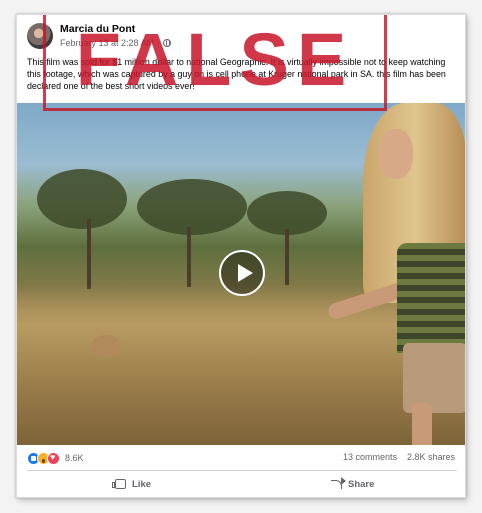 This screenshot has width=482, height=513. Describe the element at coordinates (119, 484) in the screenshot. I see `like-icon` at that location.